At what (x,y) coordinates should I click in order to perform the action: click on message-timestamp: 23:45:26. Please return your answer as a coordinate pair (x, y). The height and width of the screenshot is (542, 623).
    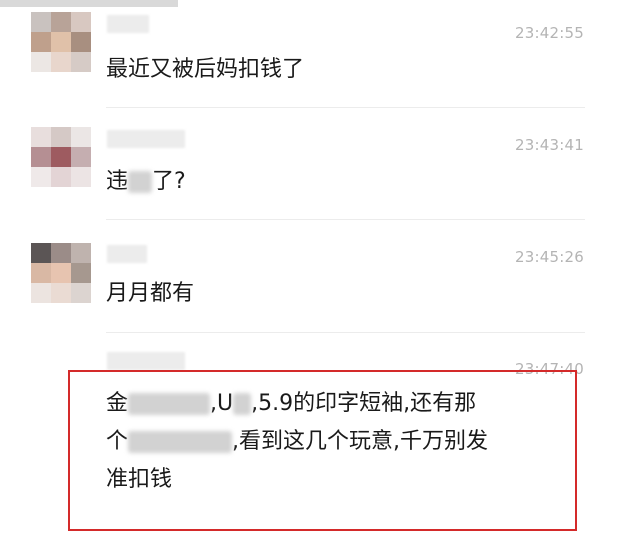
    Looking at the image, I should click on (549, 257).